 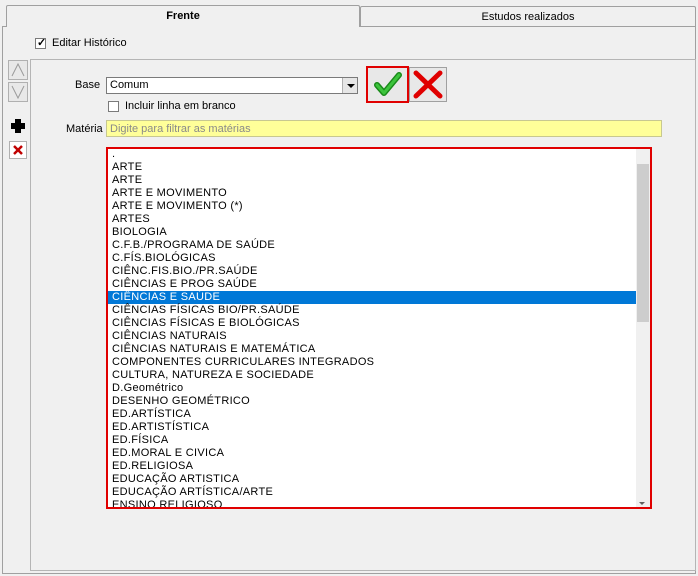 What do you see at coordinates (377, 232) in the screenshot?
I see `list-item: BIOLOGIA` at bounding box center [377, 232].